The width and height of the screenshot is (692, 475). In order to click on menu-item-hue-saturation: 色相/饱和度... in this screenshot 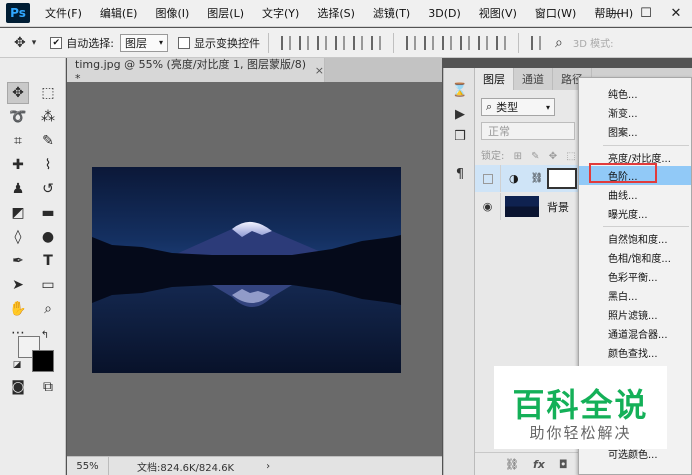, I will do `click(635, 257)`.